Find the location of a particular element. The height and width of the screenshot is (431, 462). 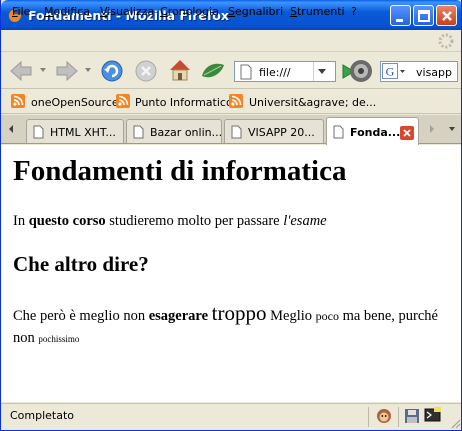

small-text: poco is located at coordinates (327, 316).